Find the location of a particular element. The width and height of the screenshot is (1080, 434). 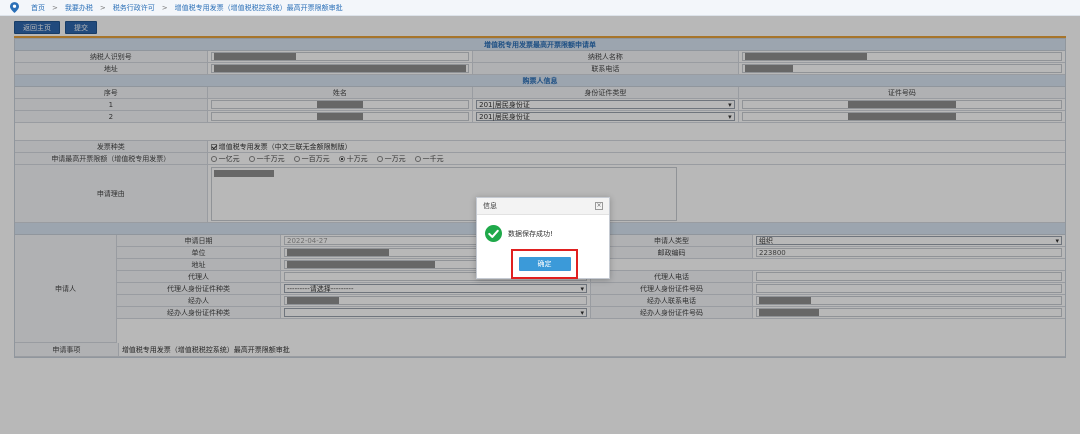

dialog-title: 信息 is located at coordinates (490, 206).